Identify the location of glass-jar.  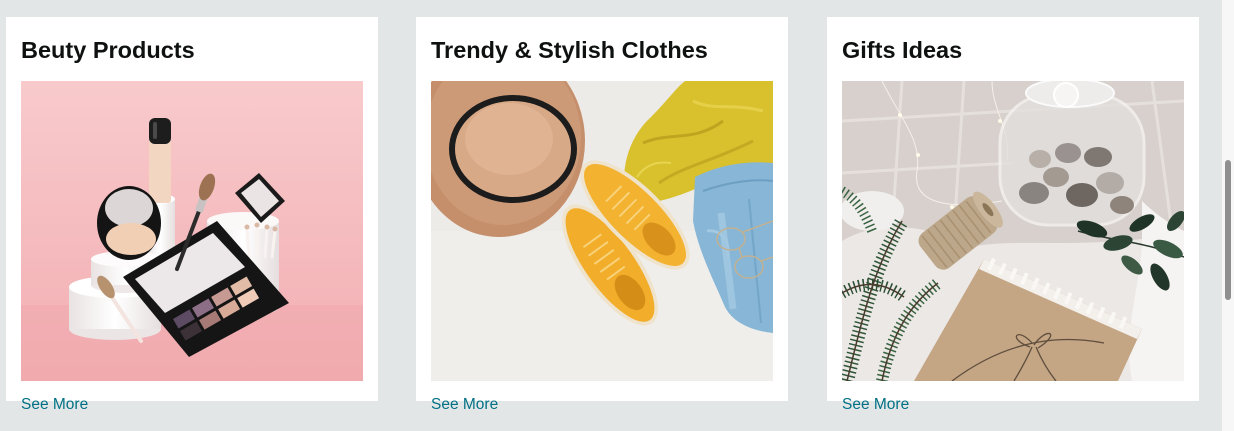
(1072, 154).